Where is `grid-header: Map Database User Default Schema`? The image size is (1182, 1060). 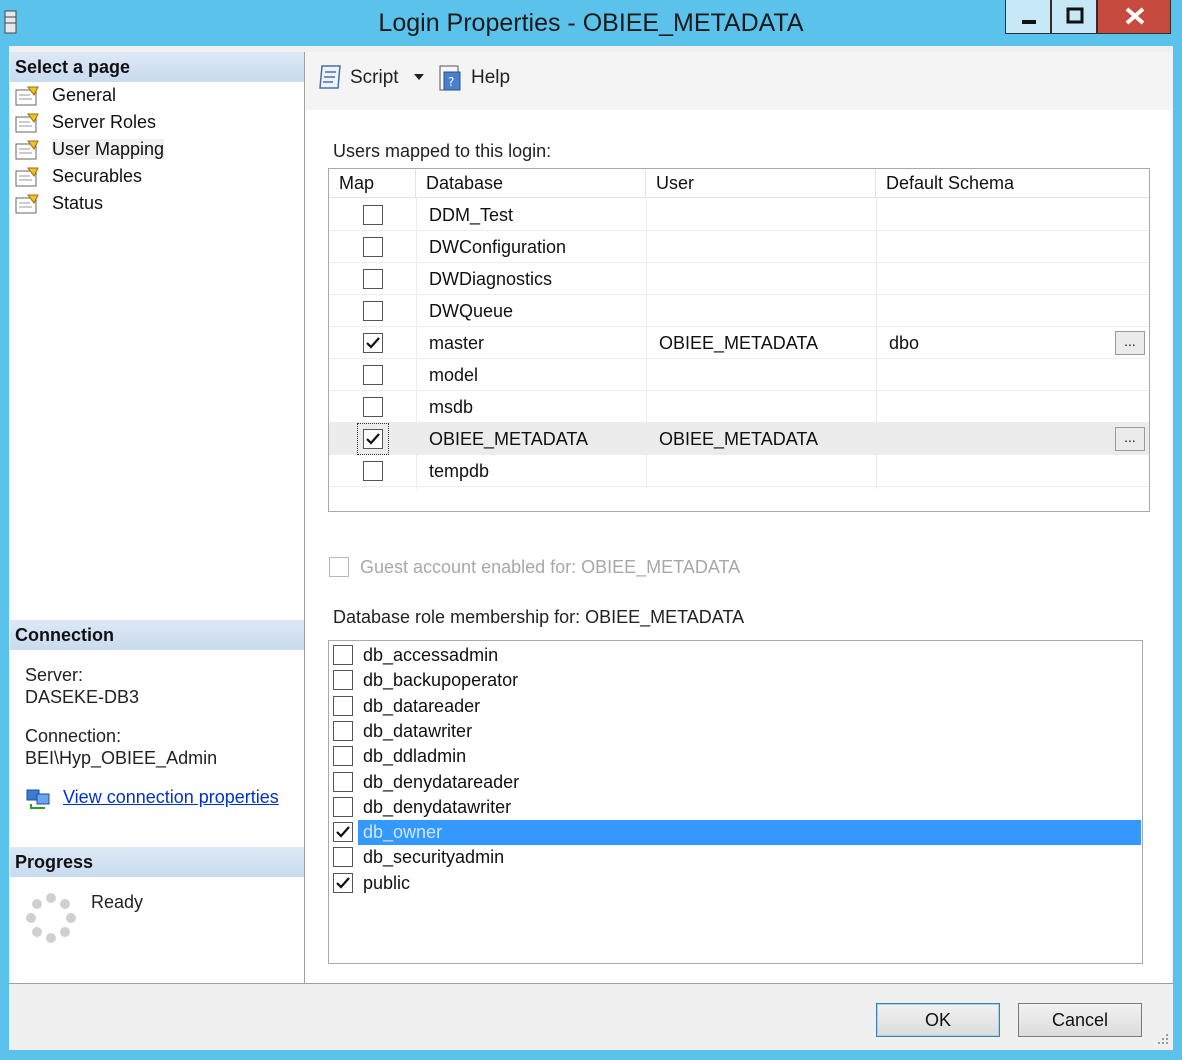 grid-header: Map Database User Default Schema is located at coordinates (739, 183).